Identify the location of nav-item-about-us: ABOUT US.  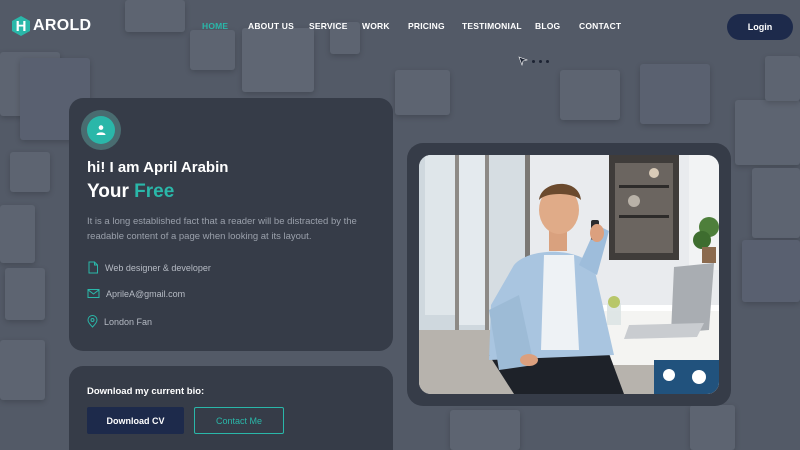
(271, 26).